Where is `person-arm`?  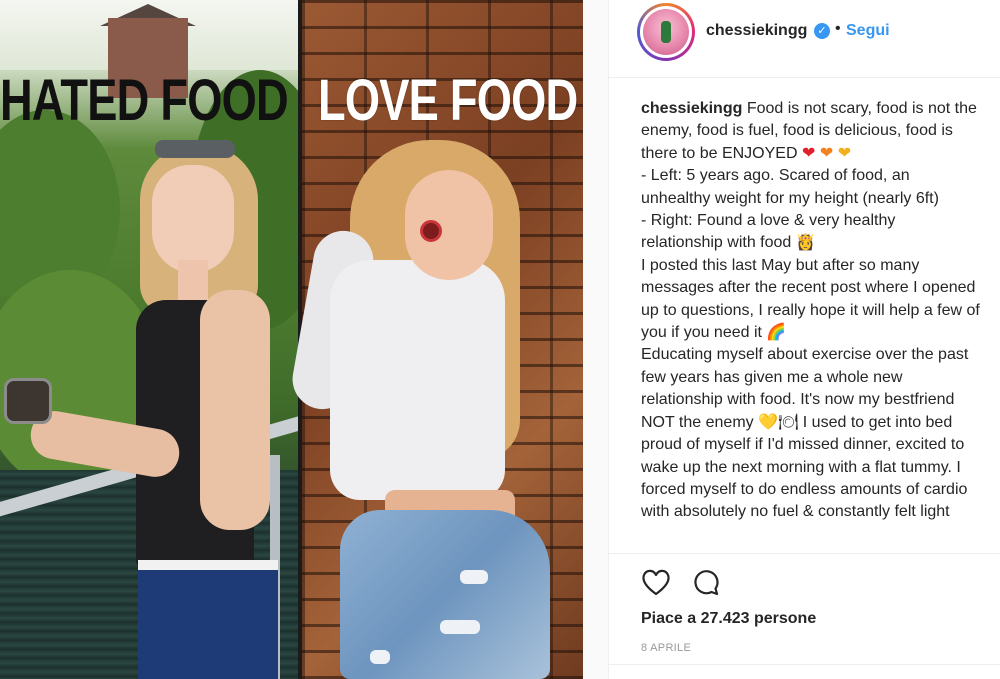 person-arm is located at coordinates (235, 410).